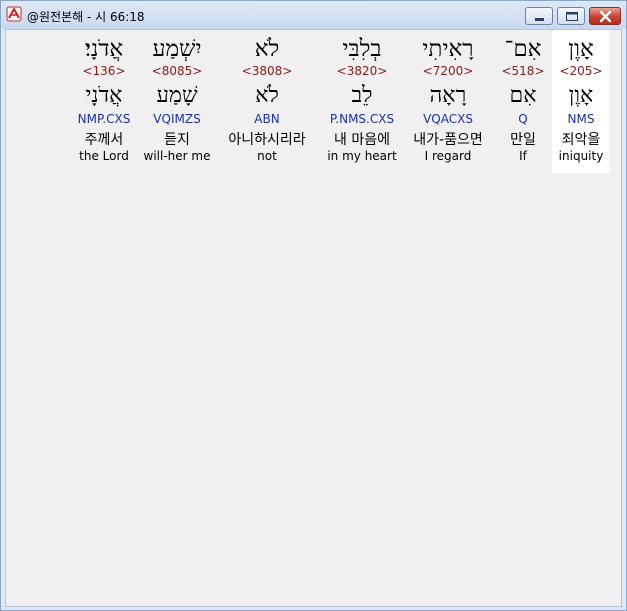  Describe the element at coordinates (362, 95) in the screenshot. I see `hebrew-lexeme: לֵב` at that location.